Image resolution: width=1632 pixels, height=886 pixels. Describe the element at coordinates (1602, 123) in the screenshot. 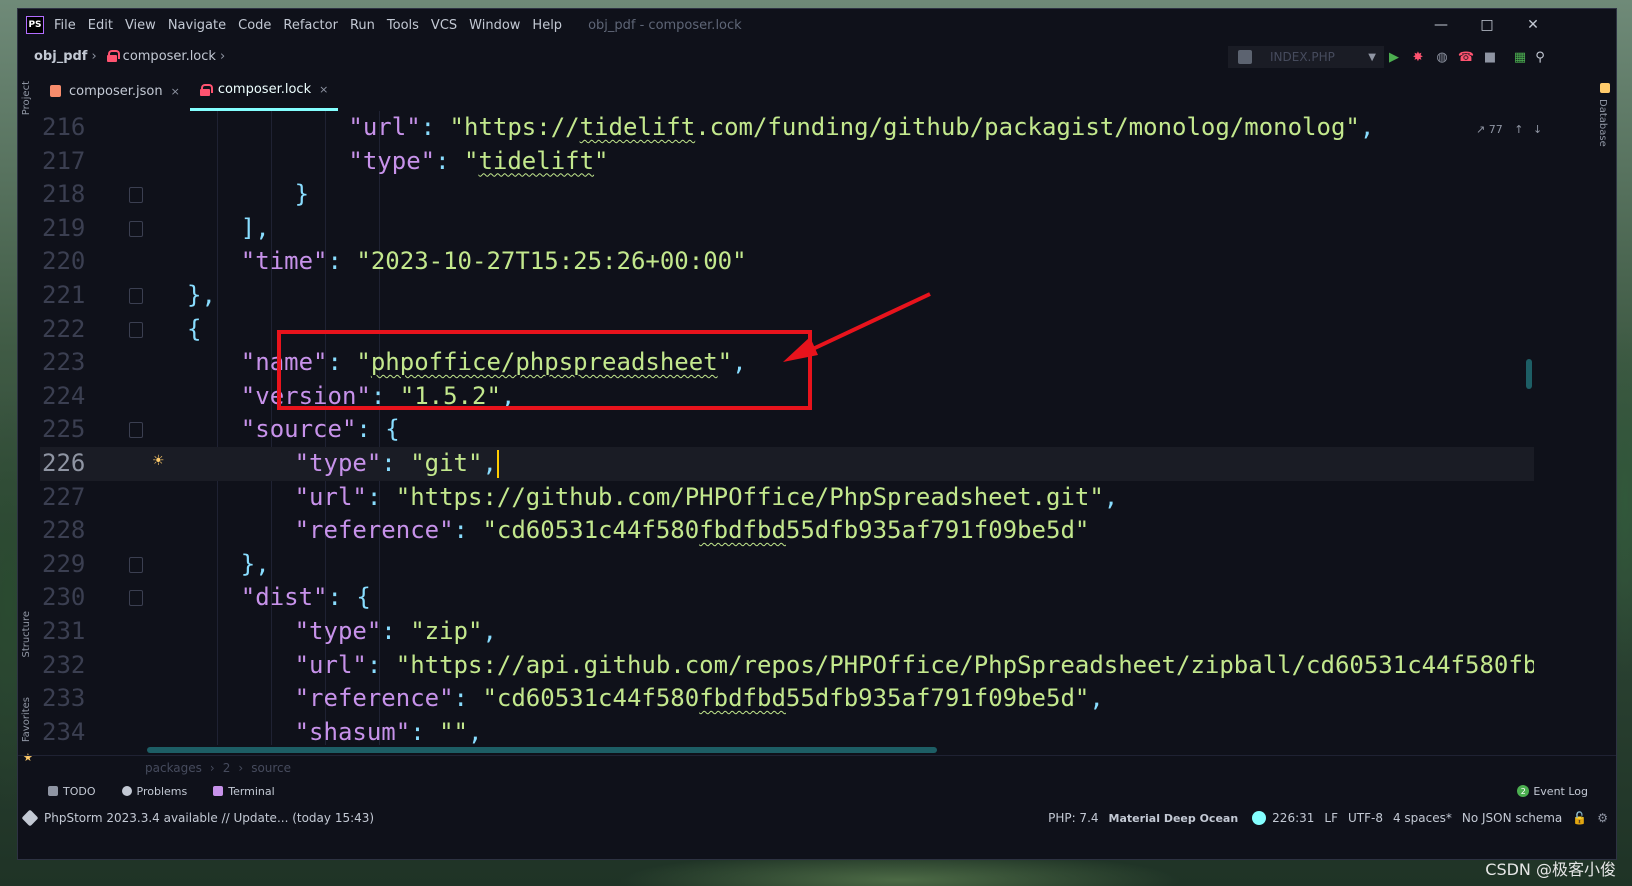

I see `database-tool-button: Database` at that location.